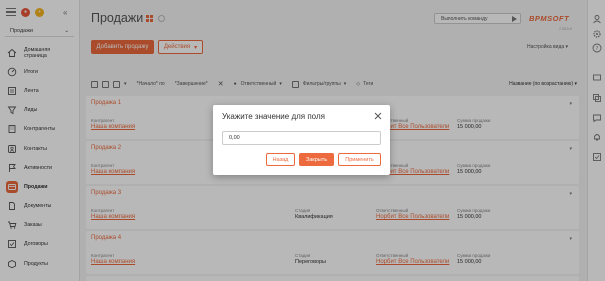 The width and height of the screenshot is (605, 281). I want to click on close-icon, so click(378, 116).